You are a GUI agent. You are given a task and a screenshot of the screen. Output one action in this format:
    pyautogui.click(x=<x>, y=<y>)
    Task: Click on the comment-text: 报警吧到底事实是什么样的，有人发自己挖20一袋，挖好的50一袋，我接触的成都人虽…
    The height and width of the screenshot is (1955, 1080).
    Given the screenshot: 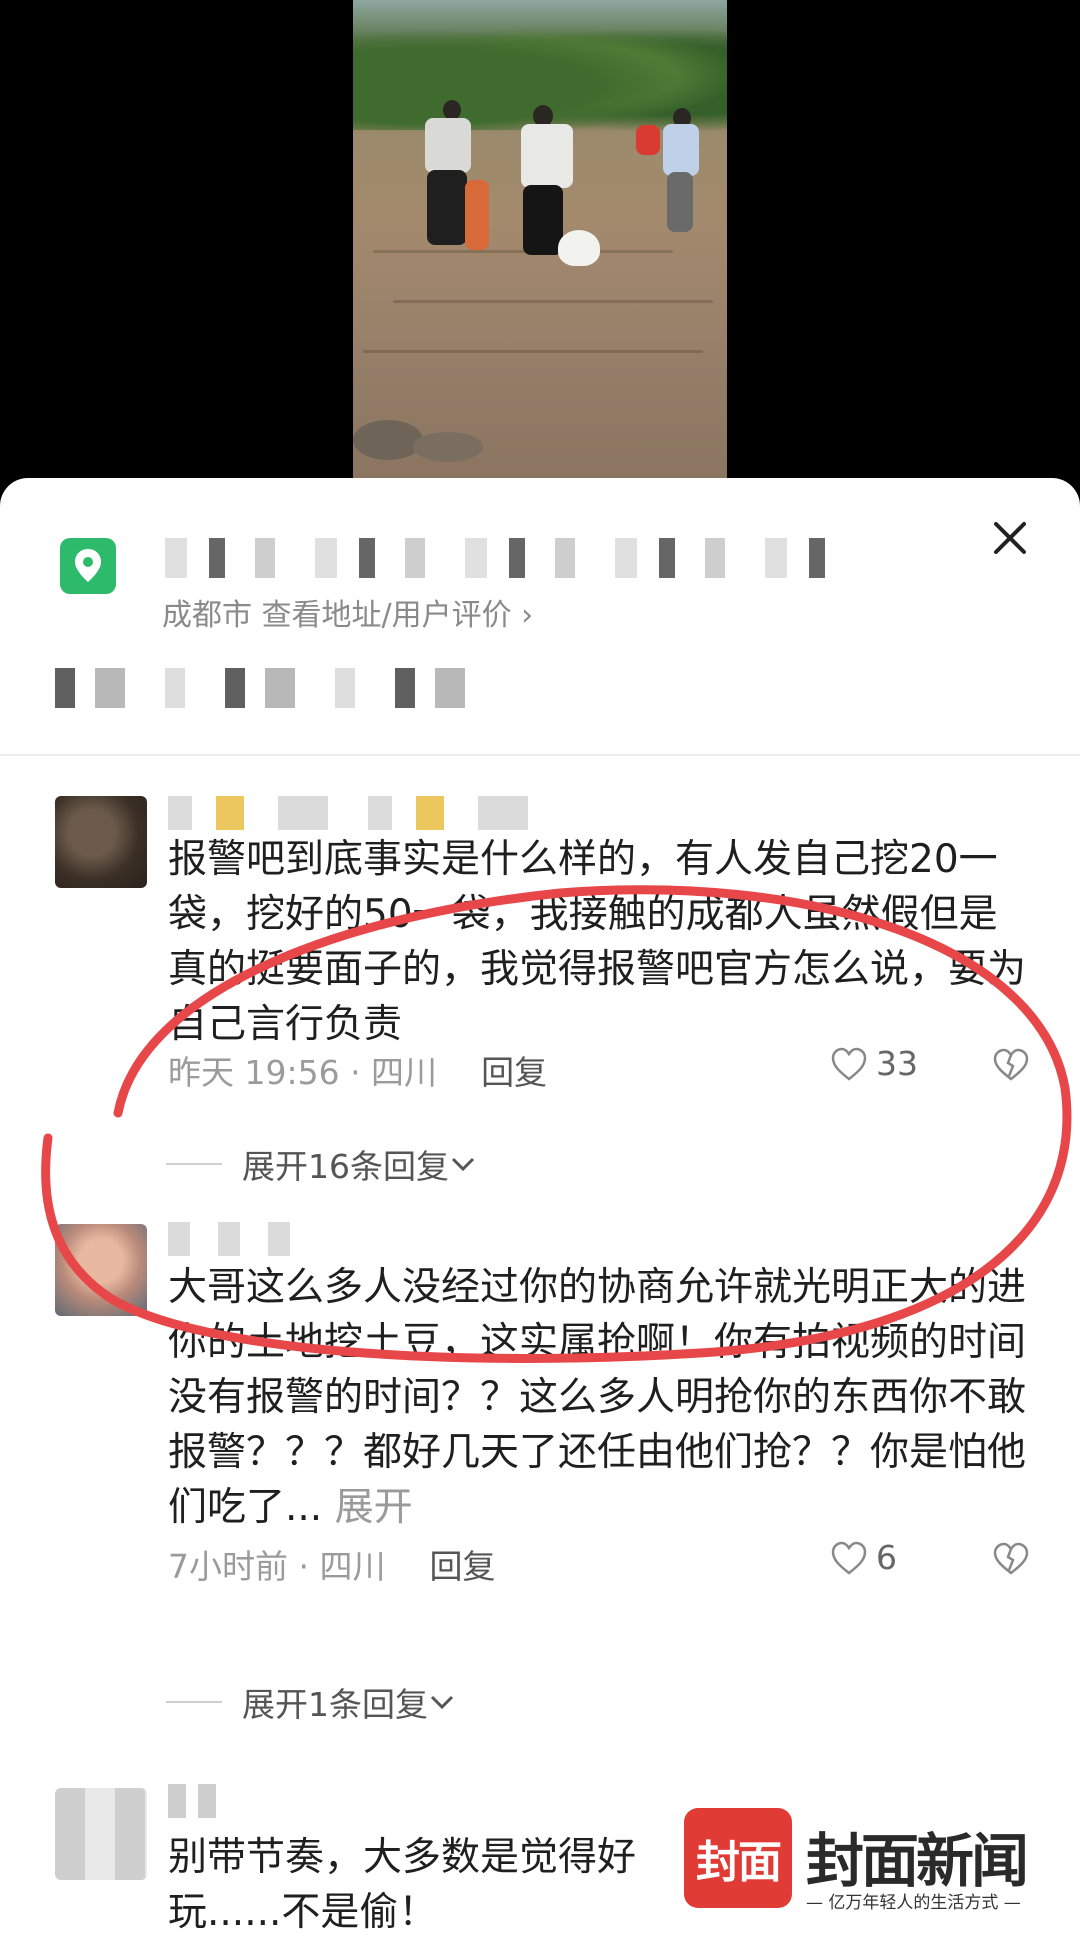 What is the action you would take?
    pyautogui.click(x=597, y=942)
    